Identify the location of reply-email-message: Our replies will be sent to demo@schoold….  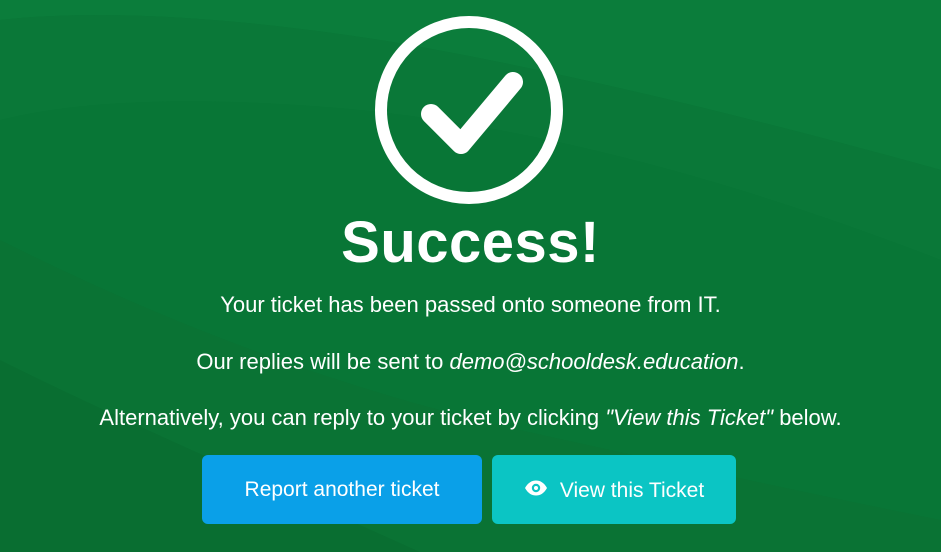
(470, 362).